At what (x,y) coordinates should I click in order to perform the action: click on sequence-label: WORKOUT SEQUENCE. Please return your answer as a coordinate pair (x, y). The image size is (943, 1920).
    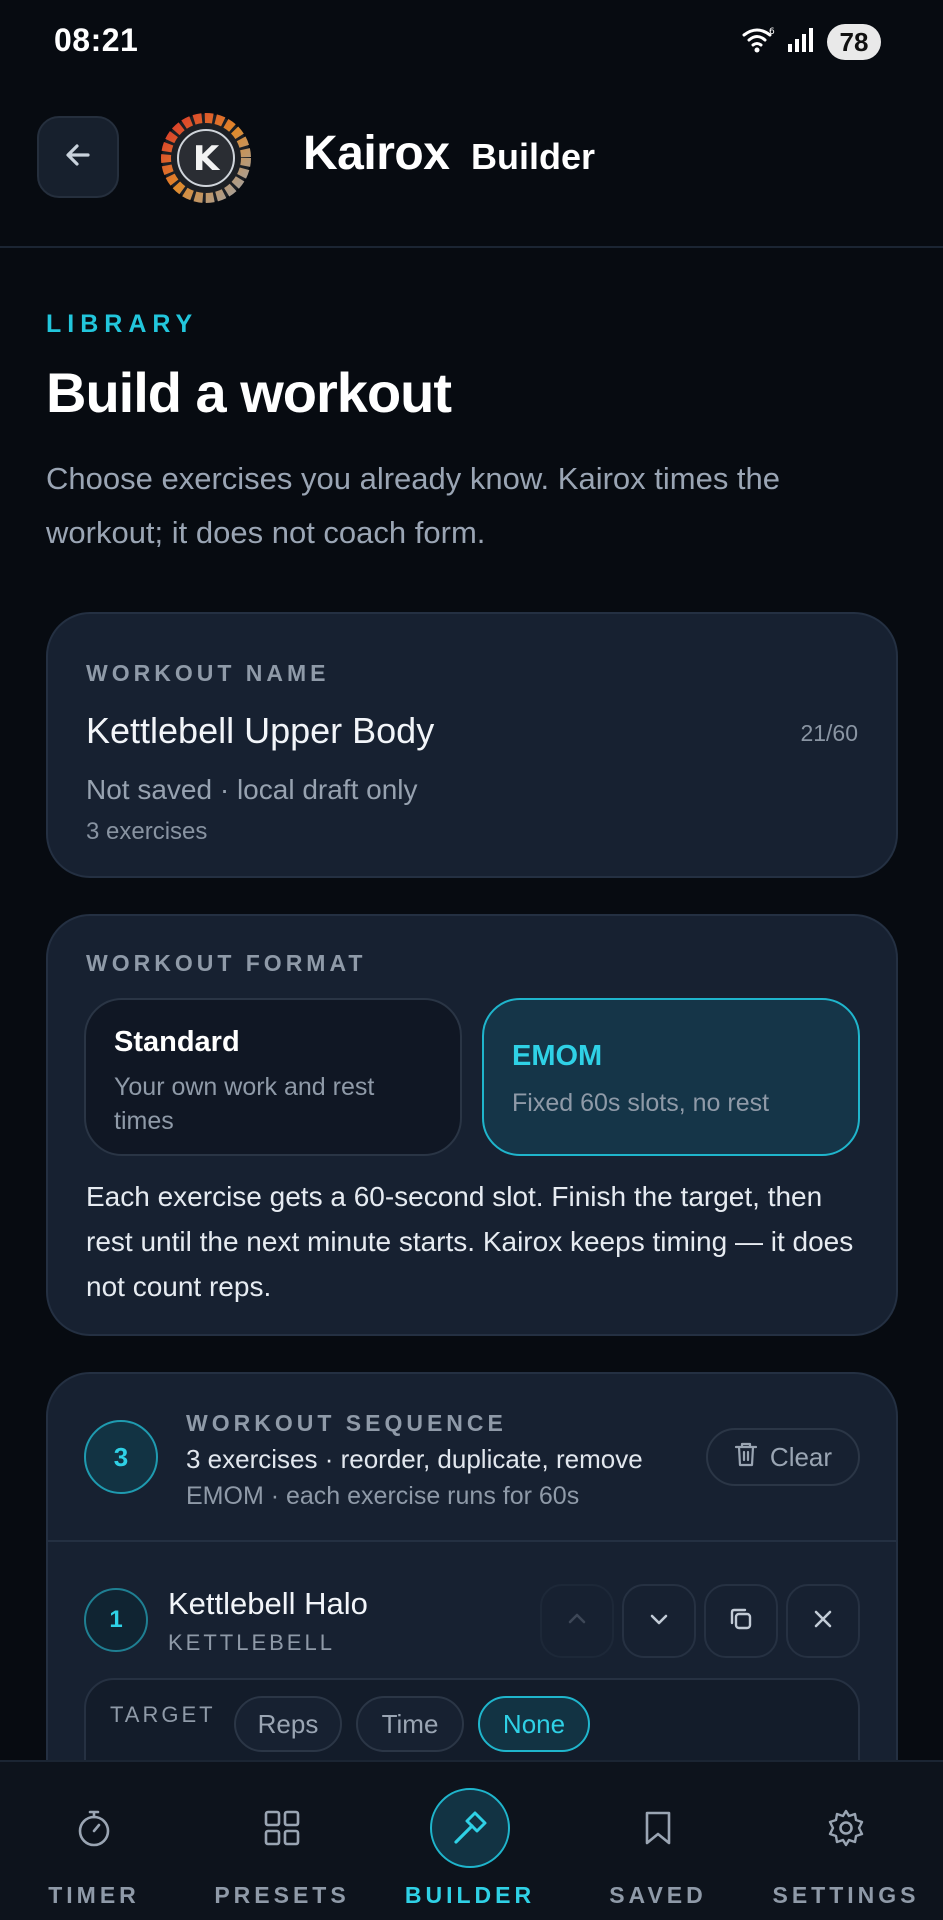
    Looking at the image, I should click on (346, 1423).